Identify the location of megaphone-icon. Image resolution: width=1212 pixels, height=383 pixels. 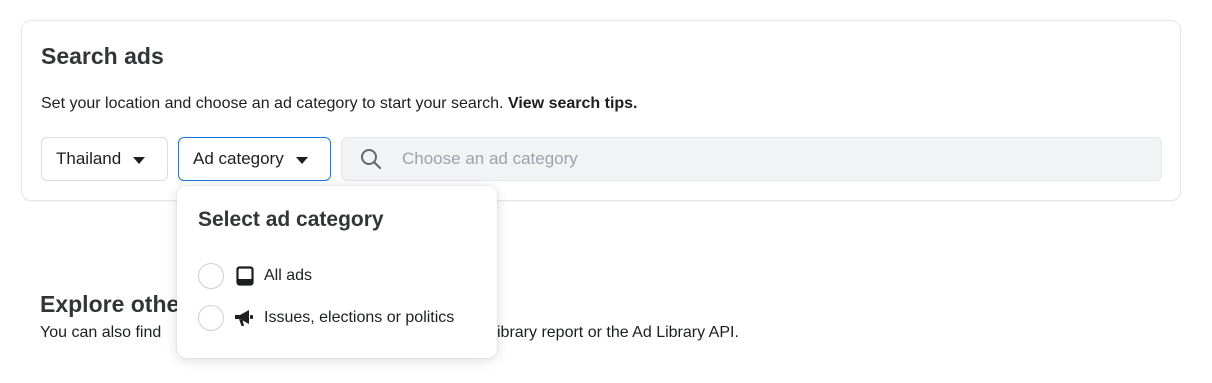
(245, 318).